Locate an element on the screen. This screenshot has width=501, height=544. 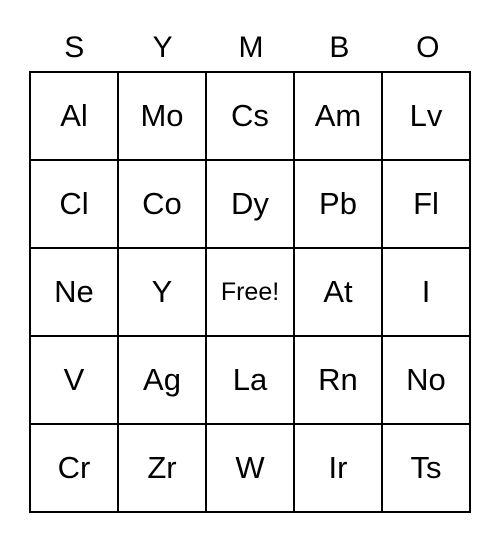
bingo-cell: Cl is located at coordinates (74, 204).